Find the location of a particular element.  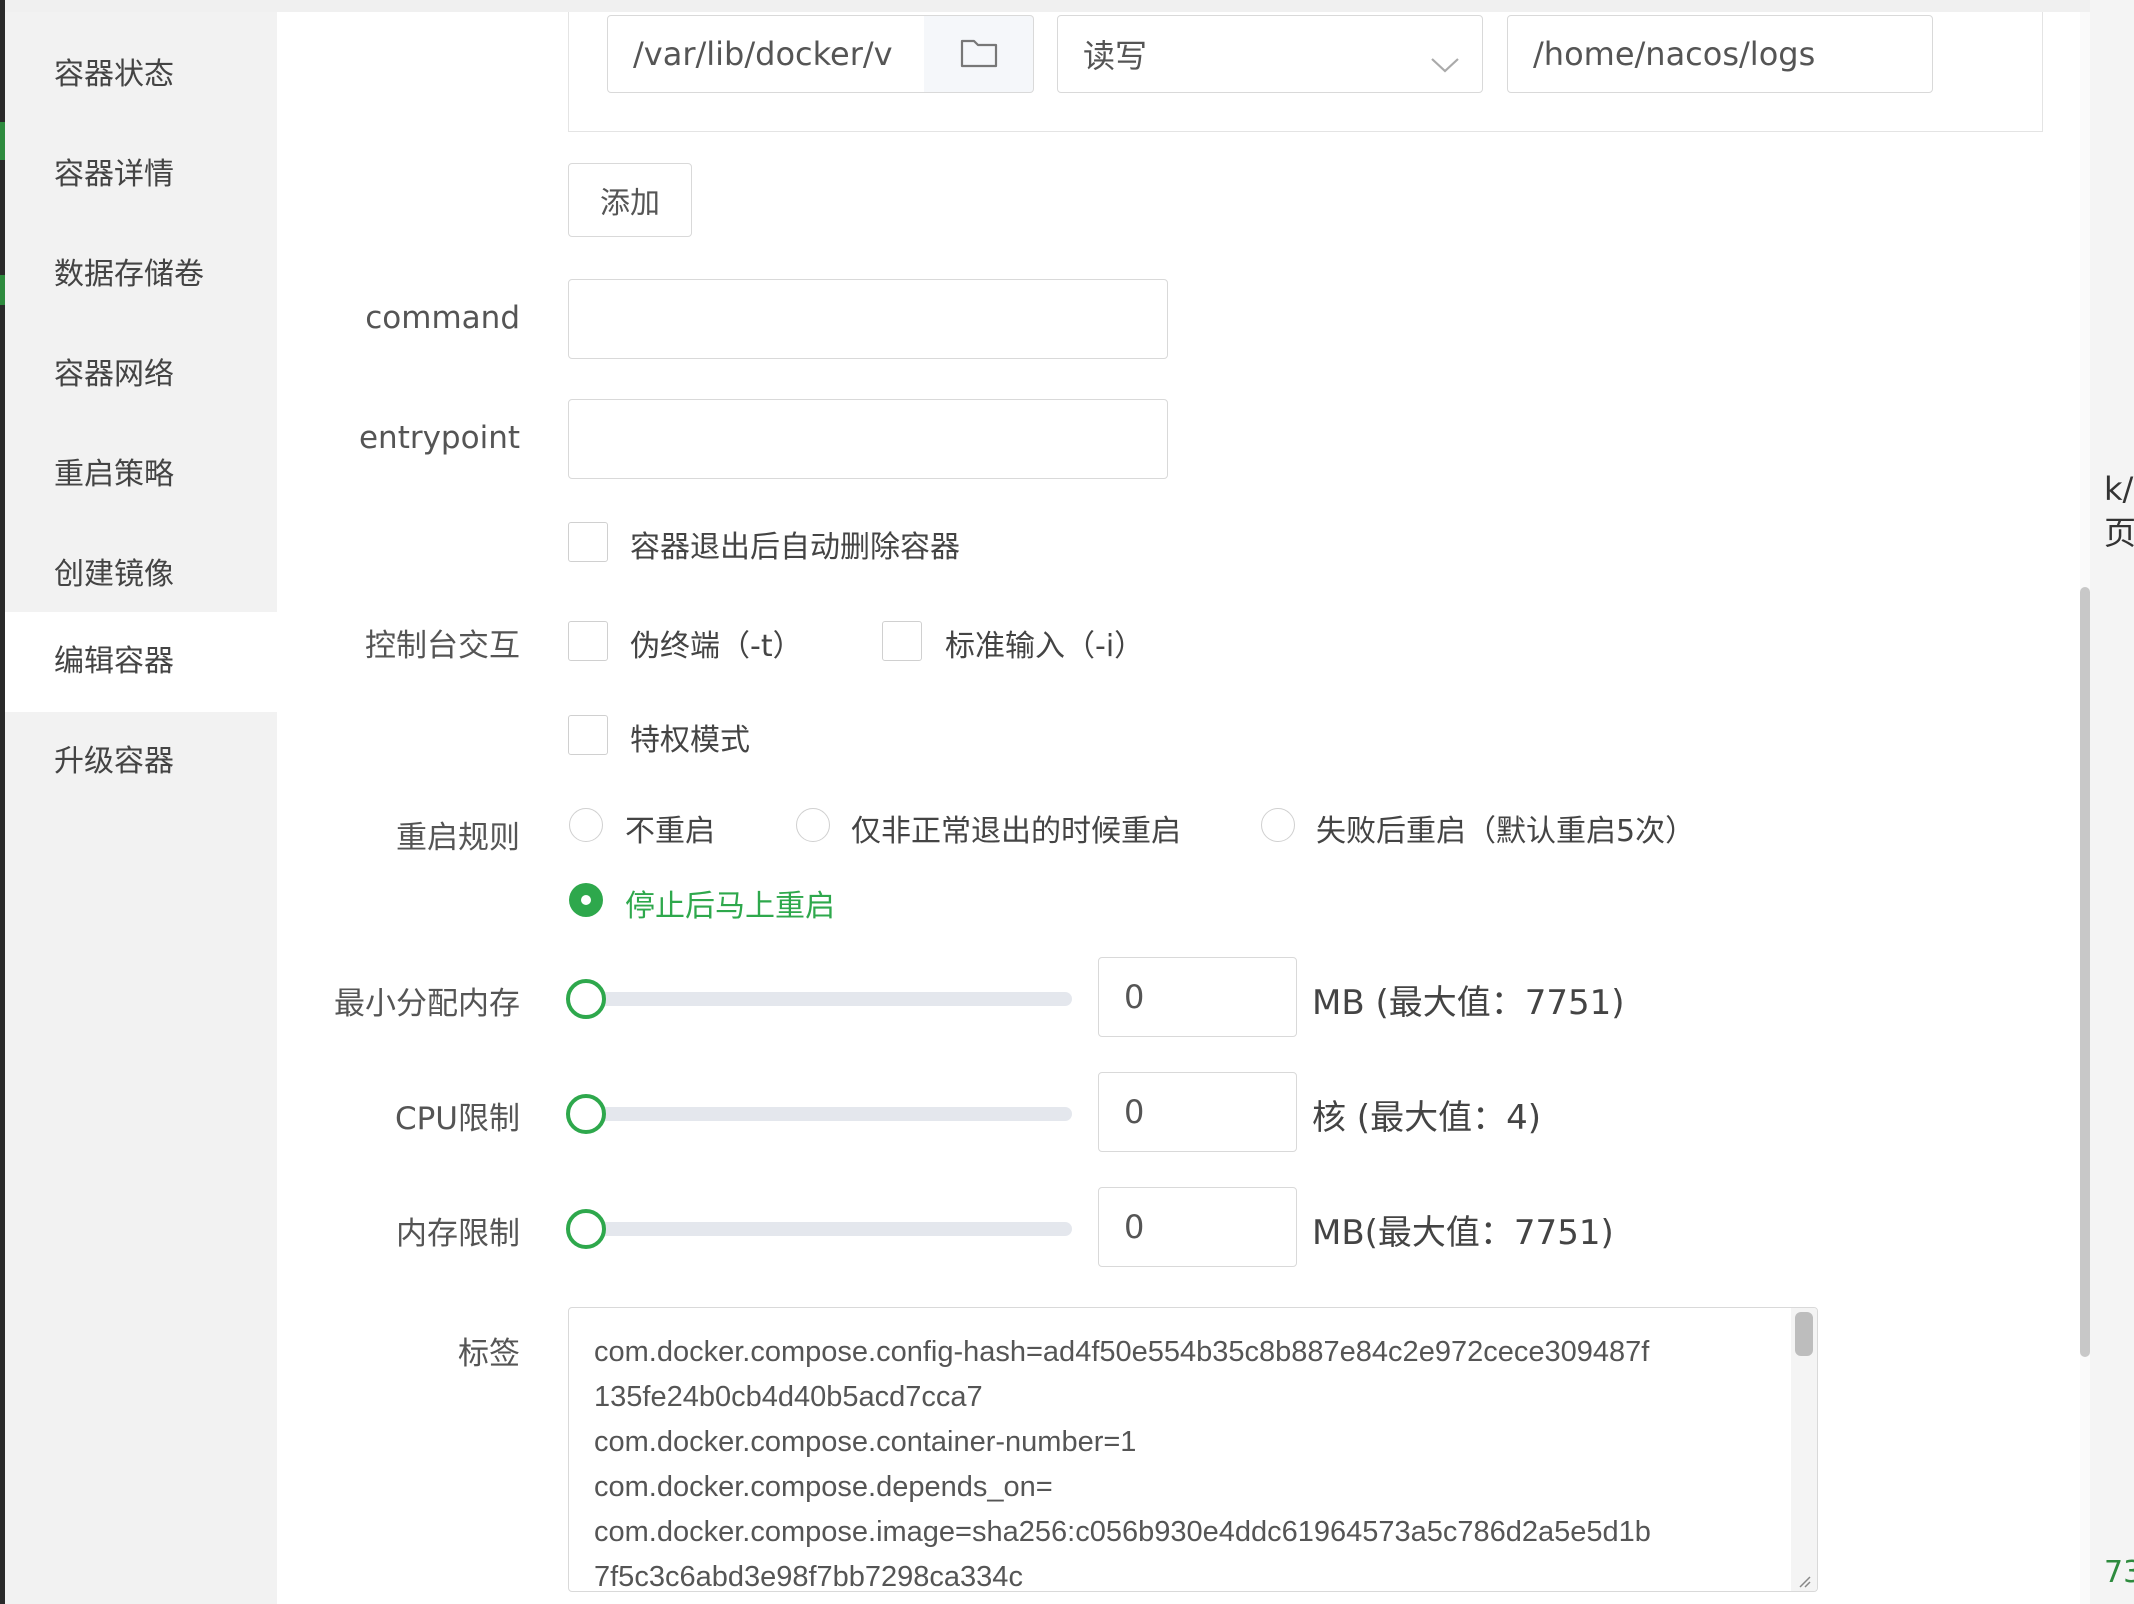

privileged-checkbox is located at coordinates (588, 735).